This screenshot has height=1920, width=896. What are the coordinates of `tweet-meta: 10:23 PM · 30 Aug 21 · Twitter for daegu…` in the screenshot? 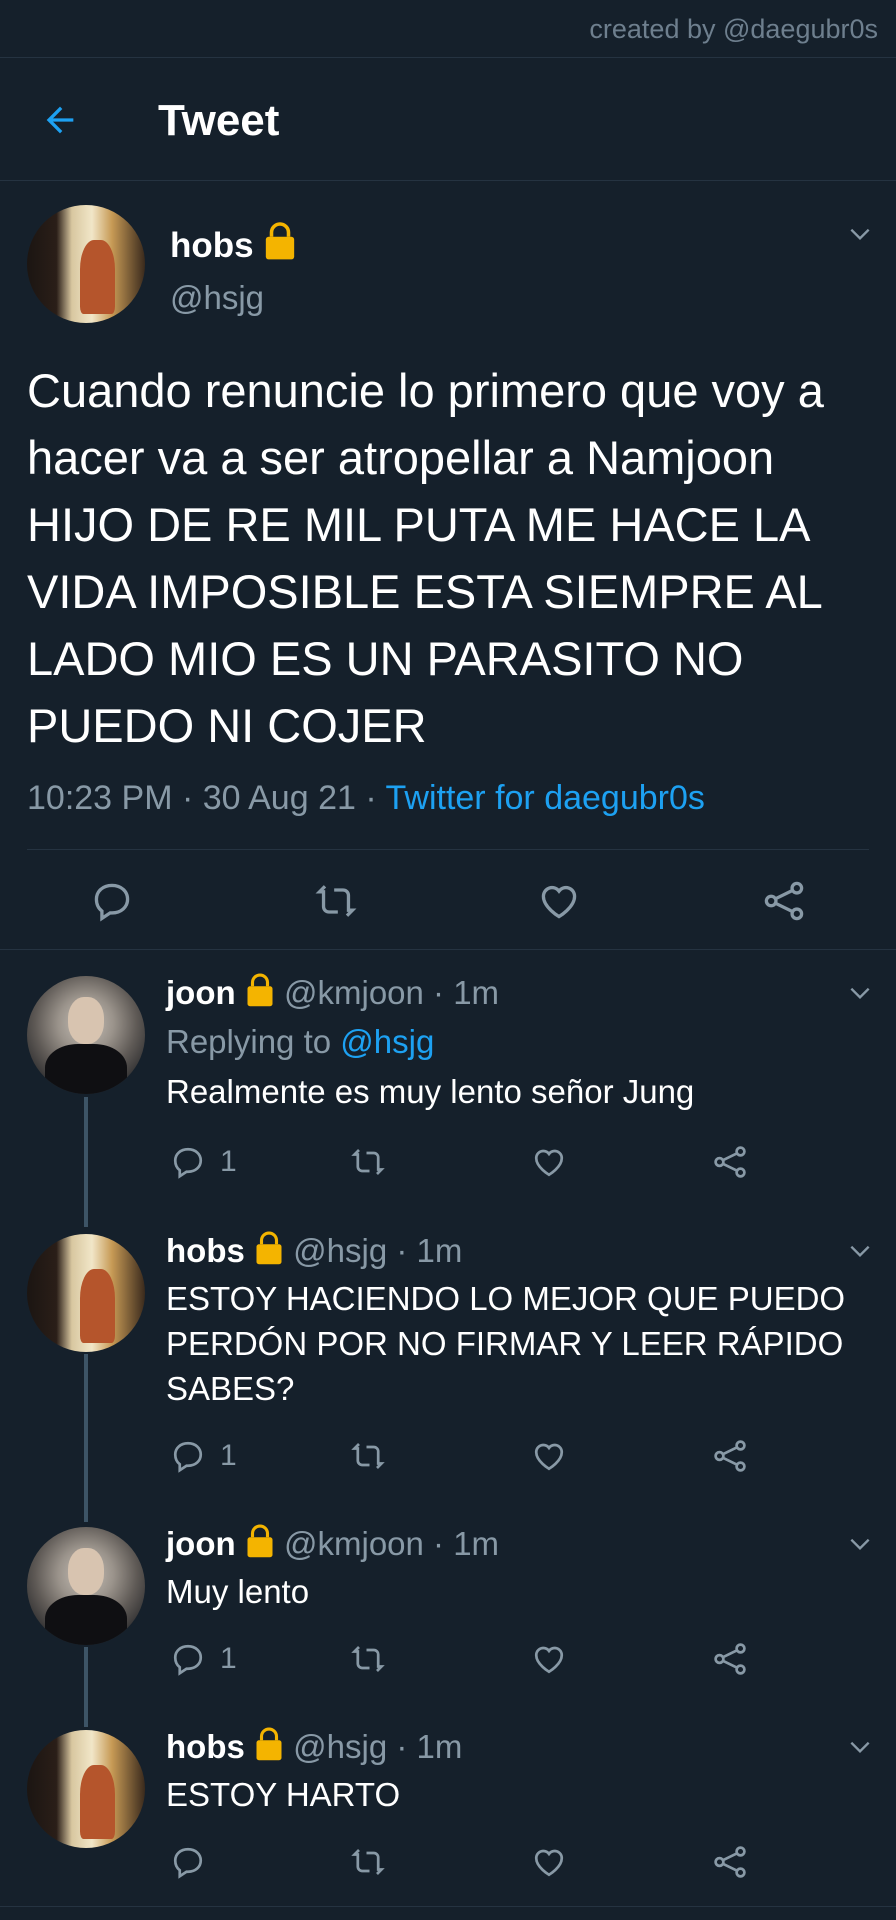 It's located at (366, 798).